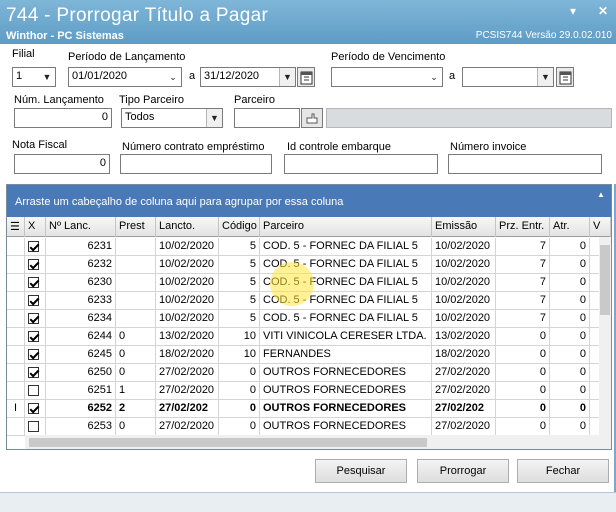  What do you see at coordinates (81, 409) in the screenshot?
I see `cell-num: 6252` at bounding box center [81, 409].